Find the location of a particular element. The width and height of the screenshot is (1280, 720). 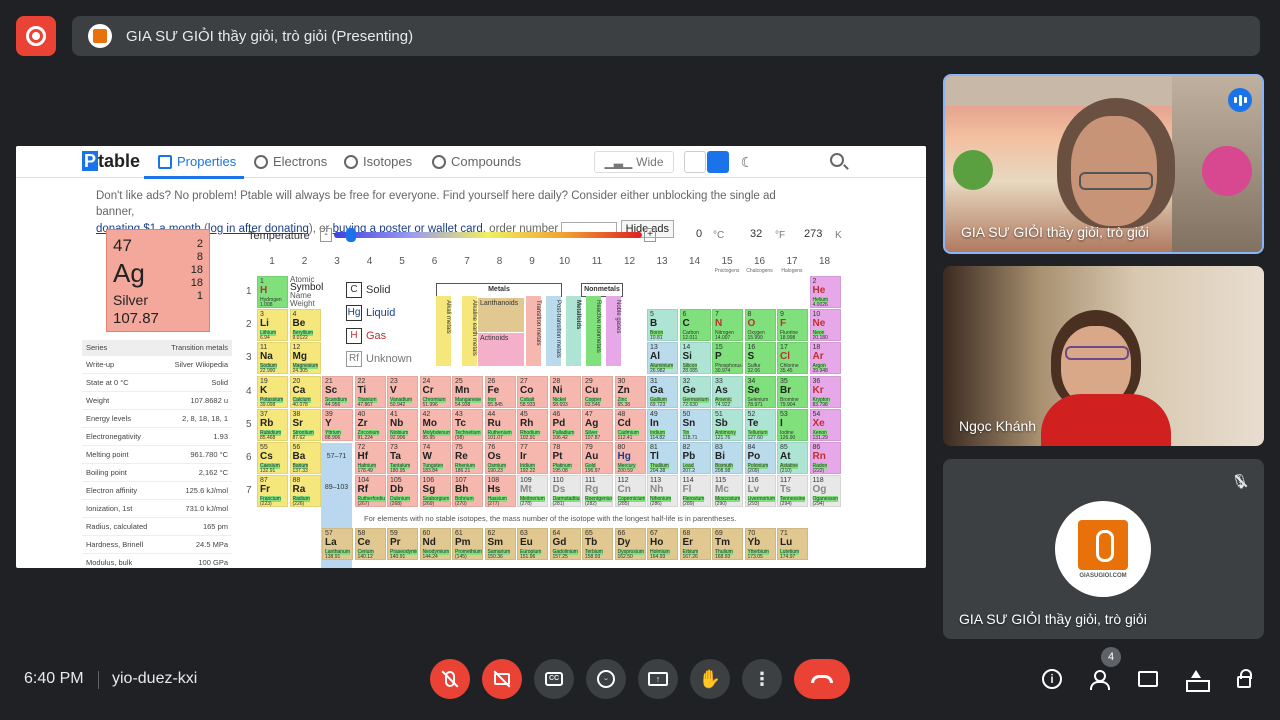

property-row: Electronegativity 1.93 is located at coordinates (157, 437).